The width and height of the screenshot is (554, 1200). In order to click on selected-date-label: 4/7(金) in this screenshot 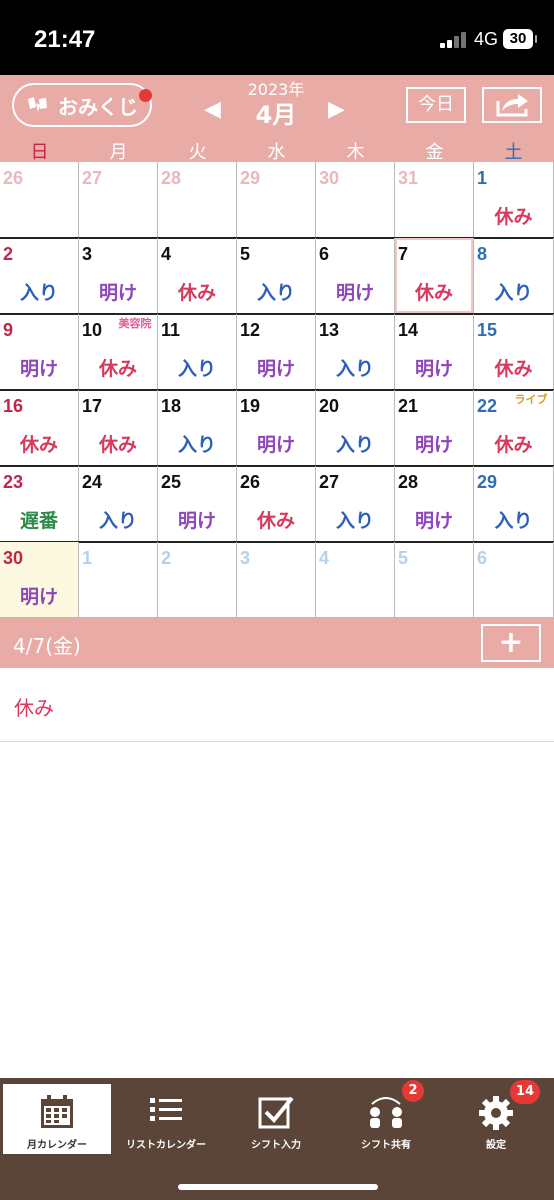, I will do `click(47, 646)`.